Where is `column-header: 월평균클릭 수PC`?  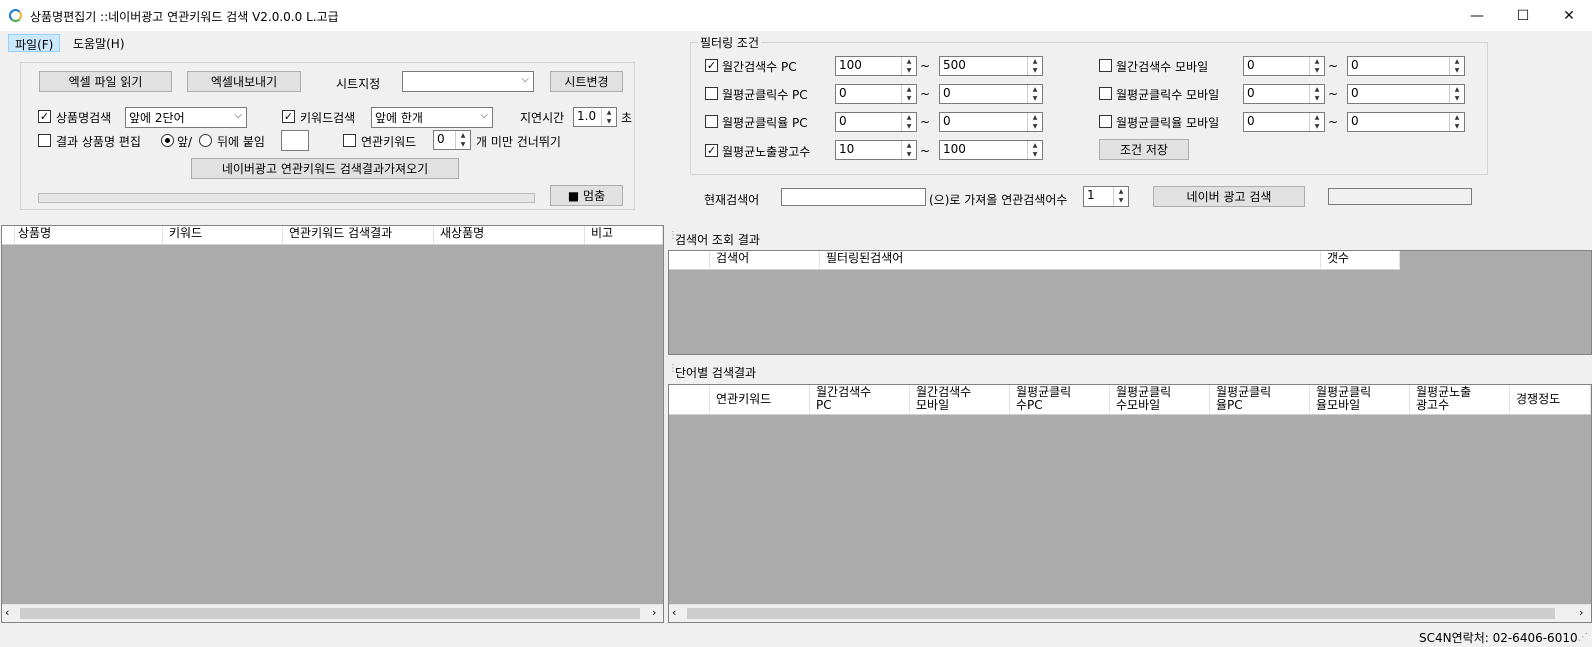 column-header: 월평균클릭 수PC is located at coordinates (1060, 399).